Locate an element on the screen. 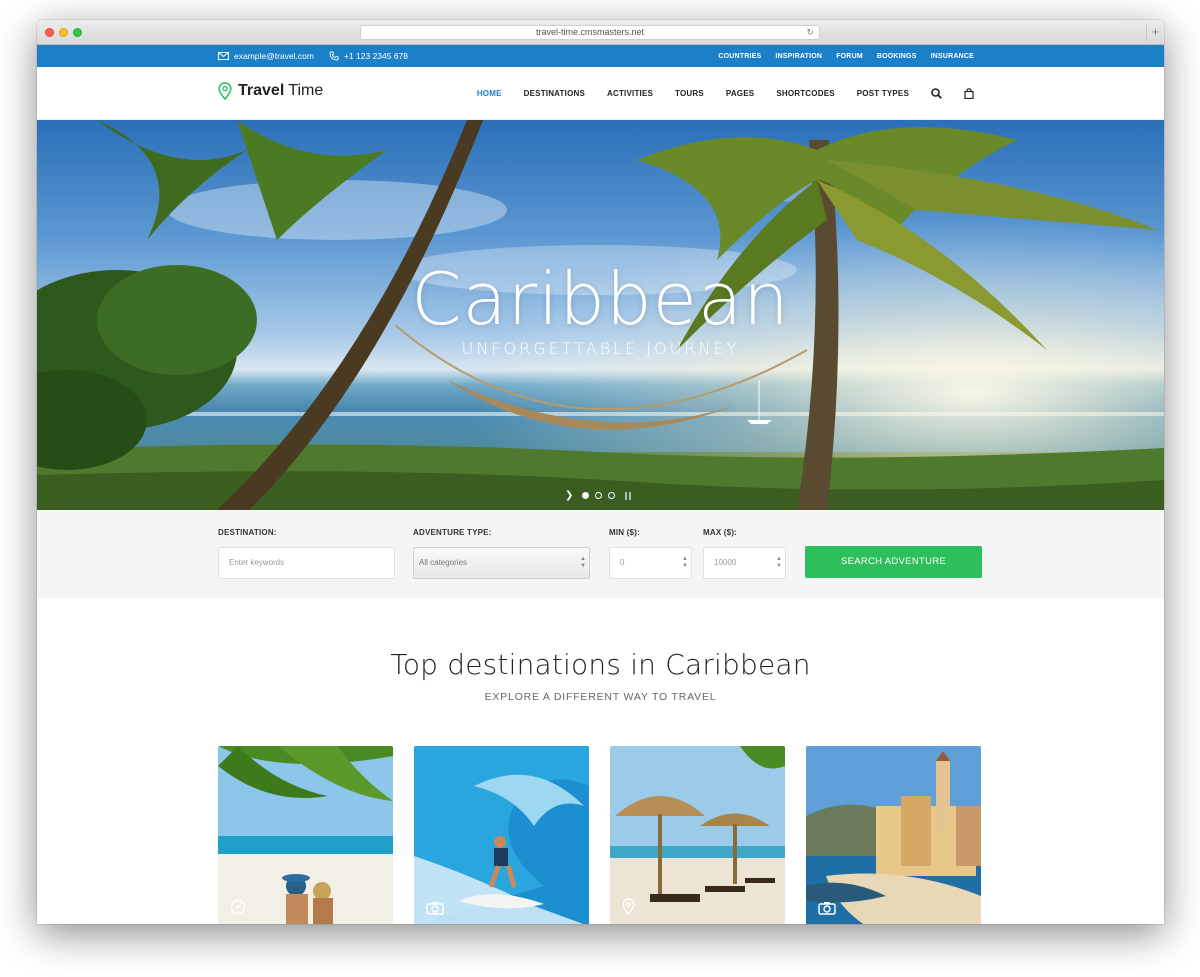  nav-tours: TOURS is located at coordinates (689, 93).